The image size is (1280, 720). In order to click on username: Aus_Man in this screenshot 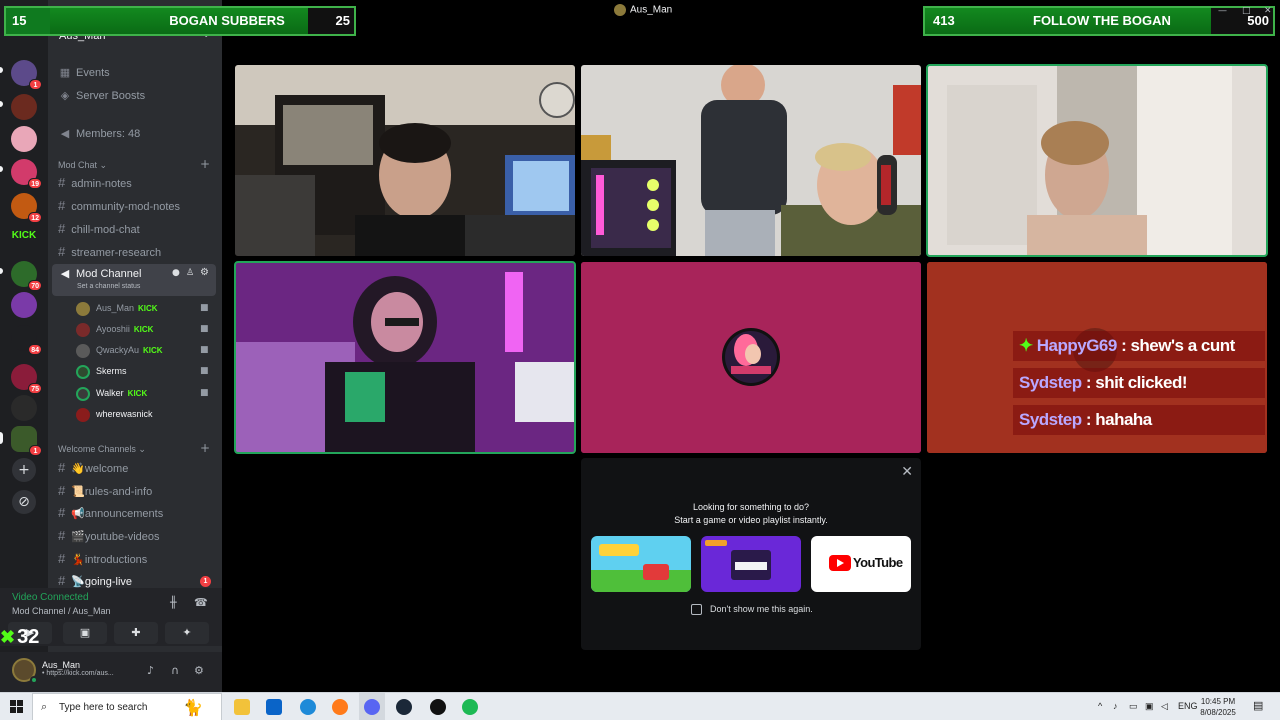, I will do `click(61, 665)`.